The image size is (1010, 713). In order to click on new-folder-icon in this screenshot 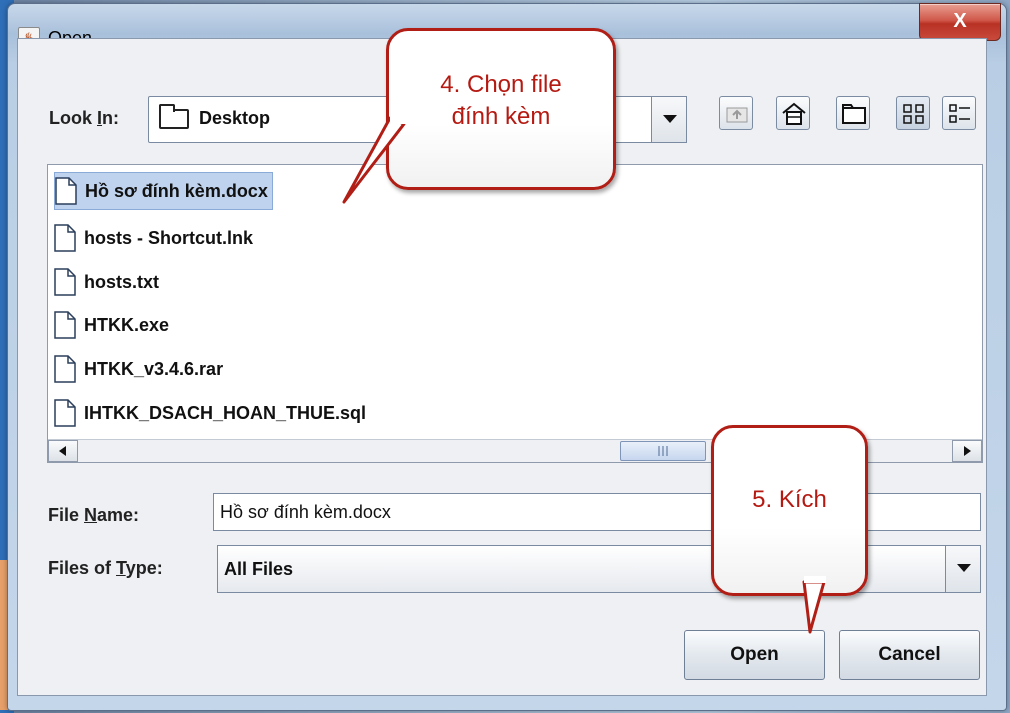, I will do `click(854, 114)`.